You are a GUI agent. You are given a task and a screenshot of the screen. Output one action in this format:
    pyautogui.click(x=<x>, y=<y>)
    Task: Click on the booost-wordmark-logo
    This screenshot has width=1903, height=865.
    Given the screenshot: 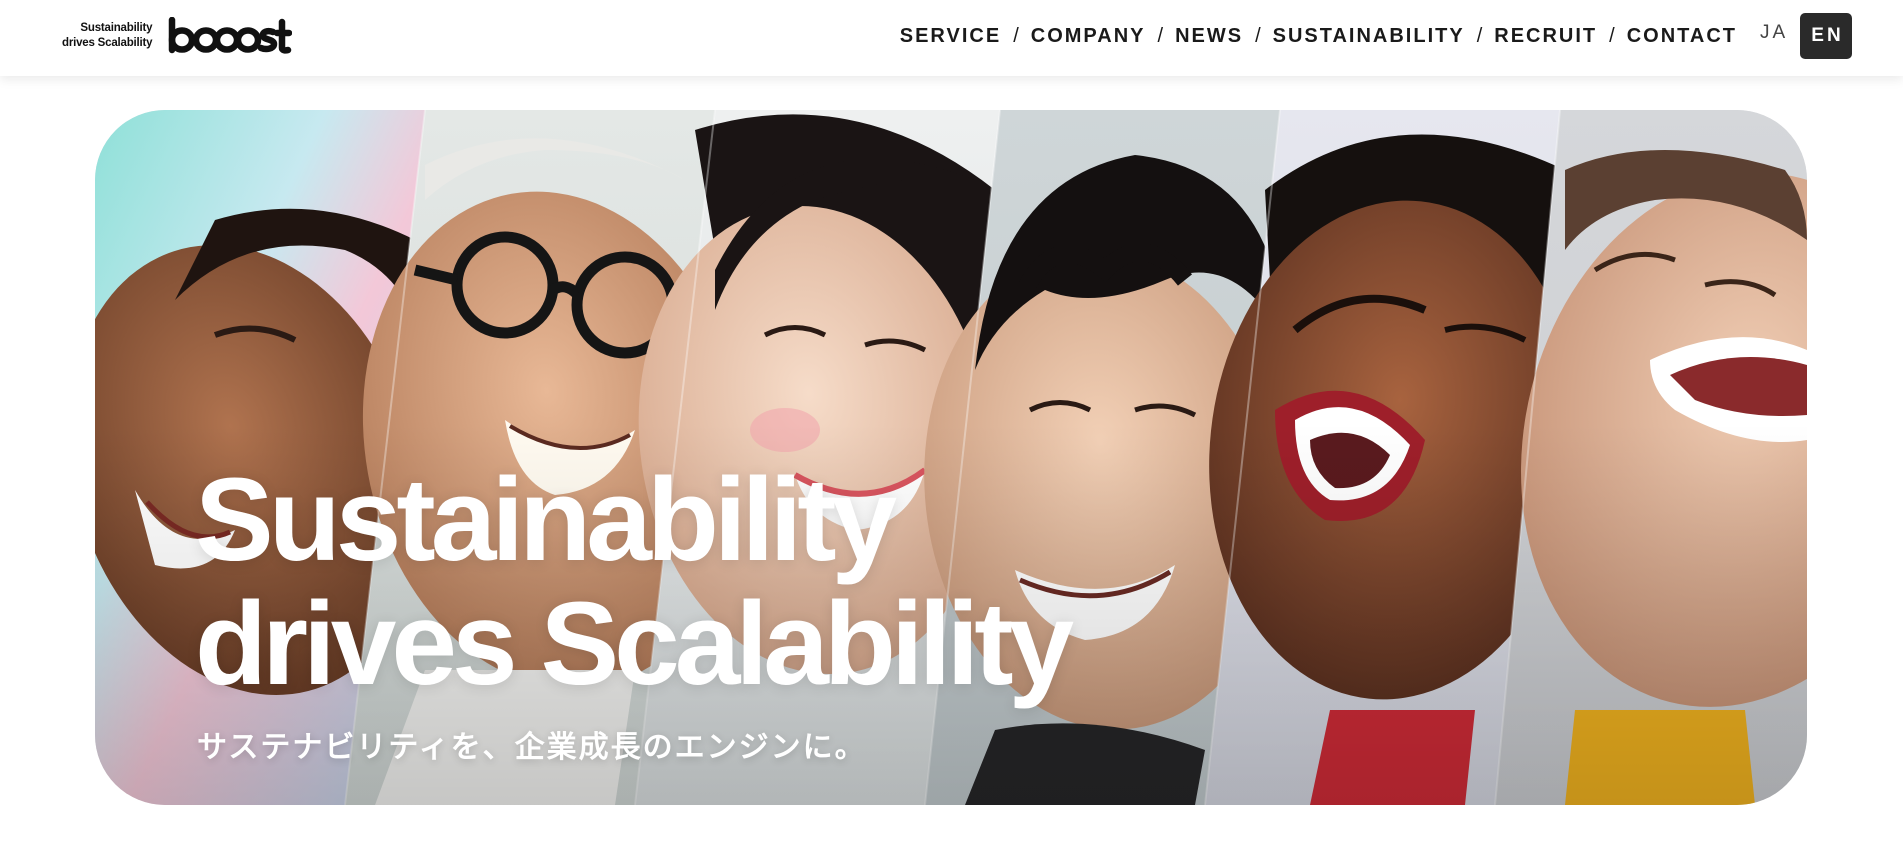 What is the action you would take?
    pyautogui.click(x=231, y=35)
    